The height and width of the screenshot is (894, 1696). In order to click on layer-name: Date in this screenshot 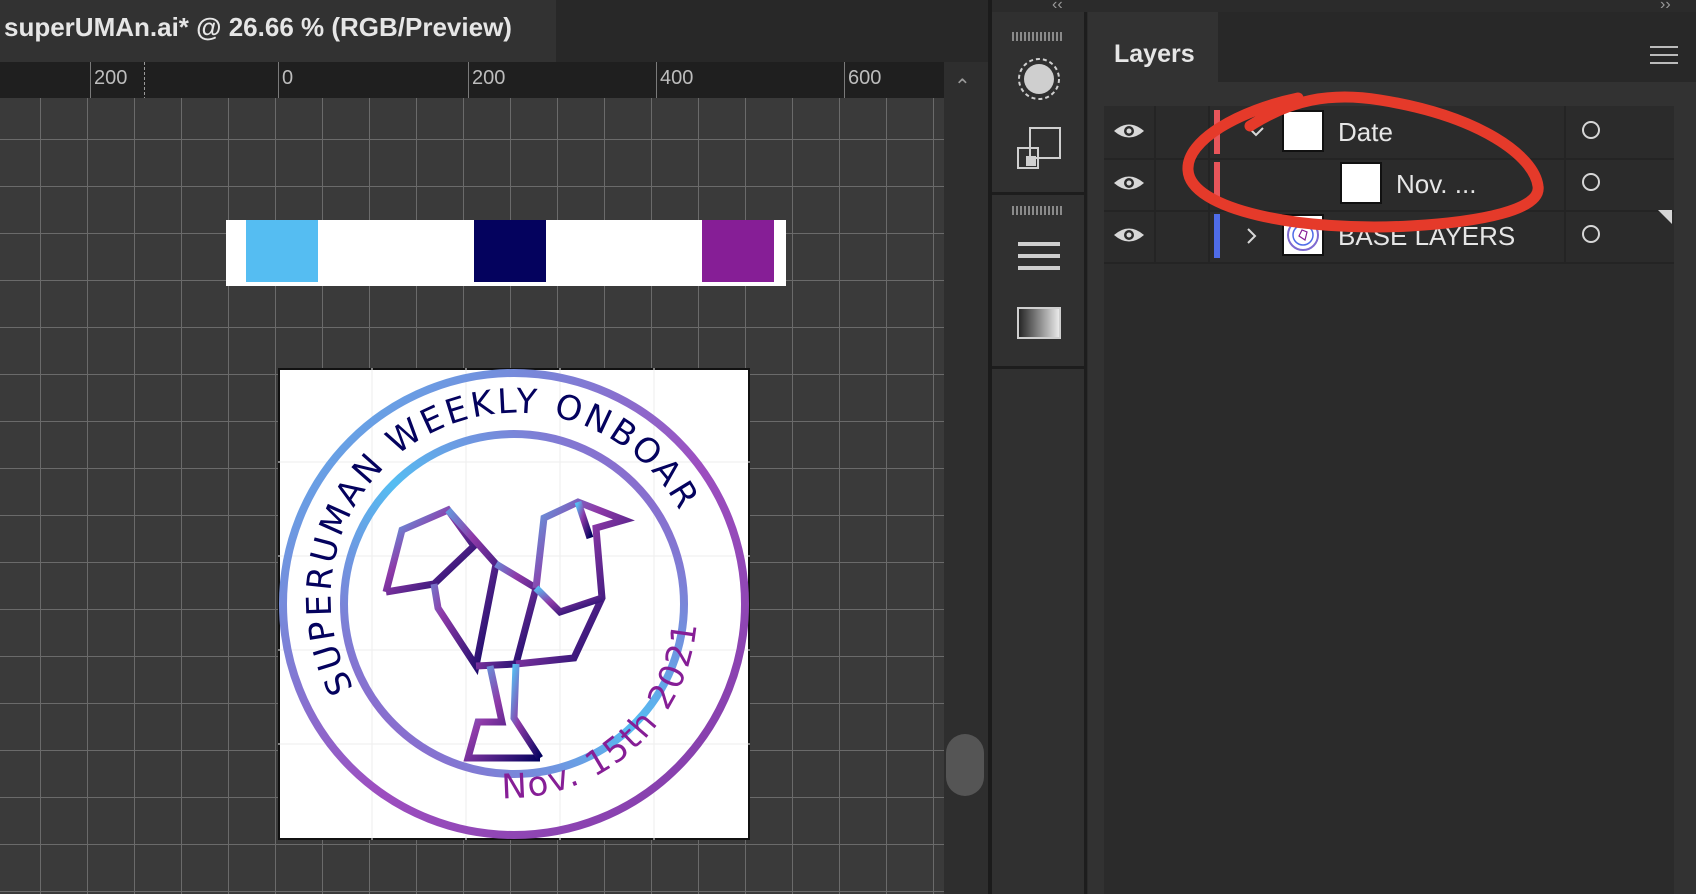, I will do `click(1365, 132)`.